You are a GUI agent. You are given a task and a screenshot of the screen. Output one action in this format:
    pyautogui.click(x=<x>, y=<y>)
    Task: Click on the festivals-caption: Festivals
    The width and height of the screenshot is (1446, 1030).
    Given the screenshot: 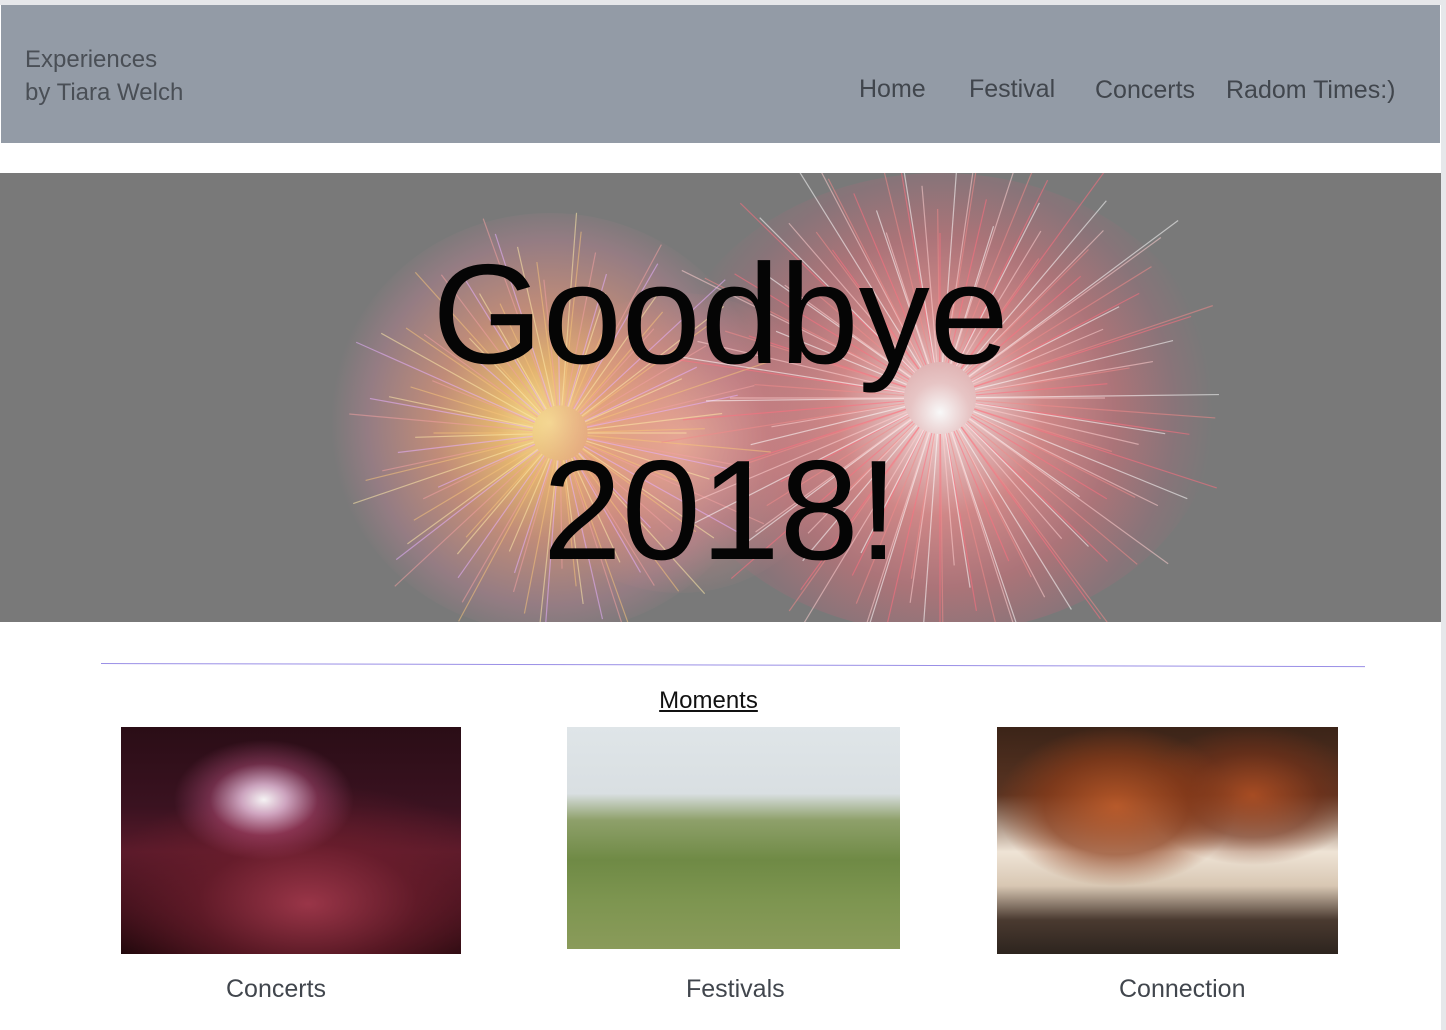 What is the action you would take?
    pyautogui.click(x=735, y=989)
    